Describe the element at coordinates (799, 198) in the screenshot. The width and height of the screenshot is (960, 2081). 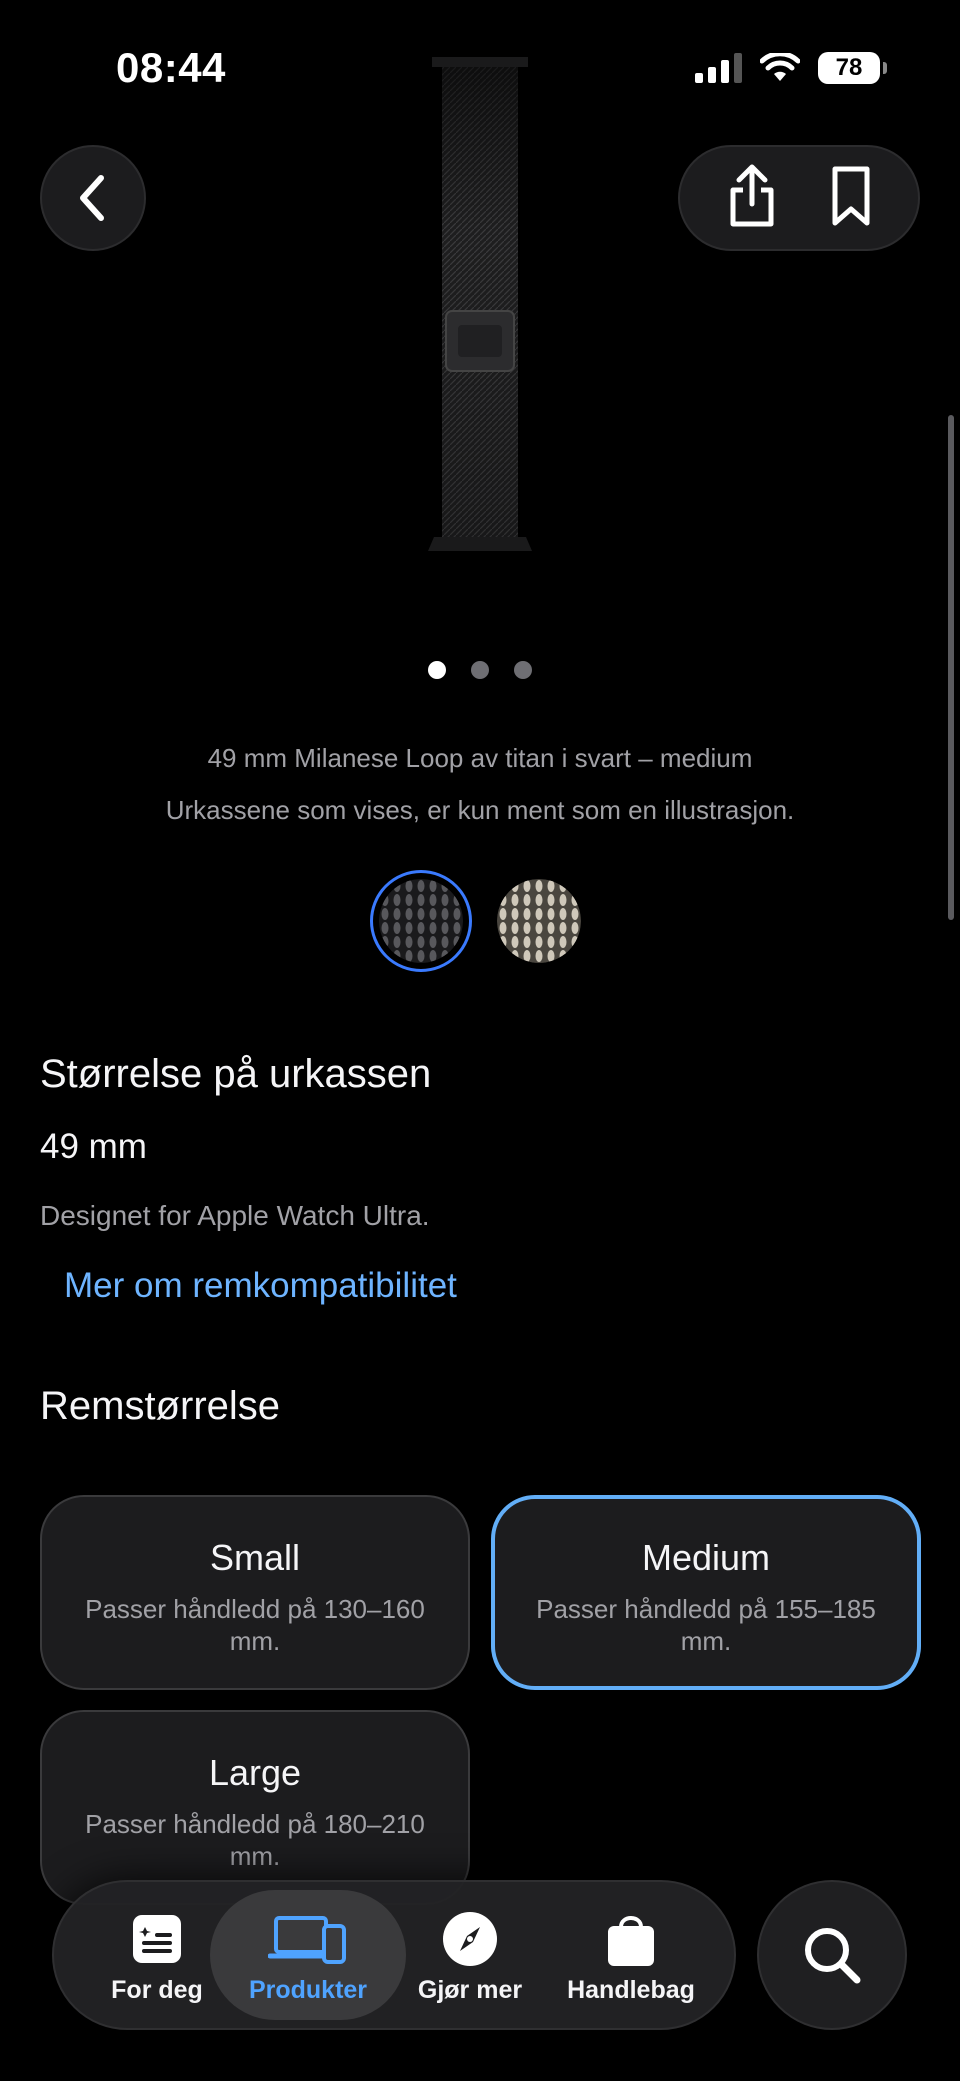
I see `action-button-group` at that location.